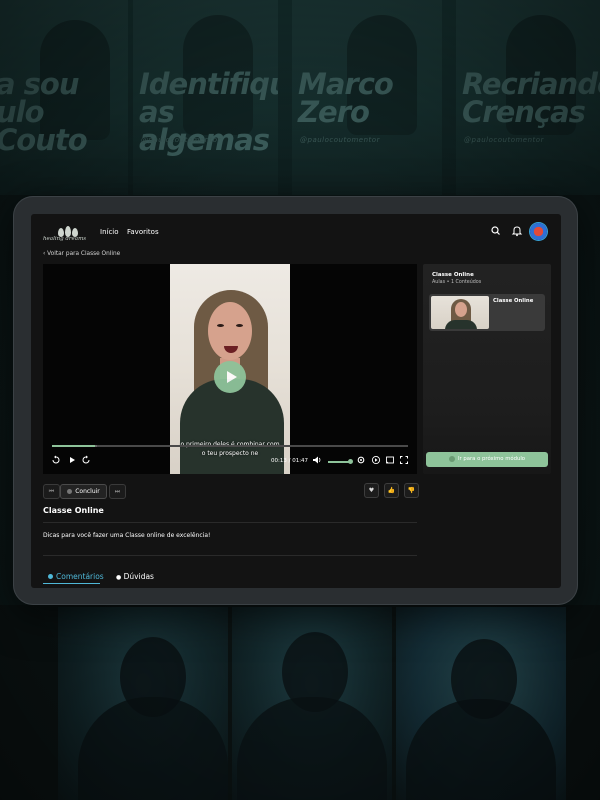 The image size is (600, 800). Describe the element at coordinates (138, 576) in the screenshot. I see `tab-label: Dúvidas` at that location.